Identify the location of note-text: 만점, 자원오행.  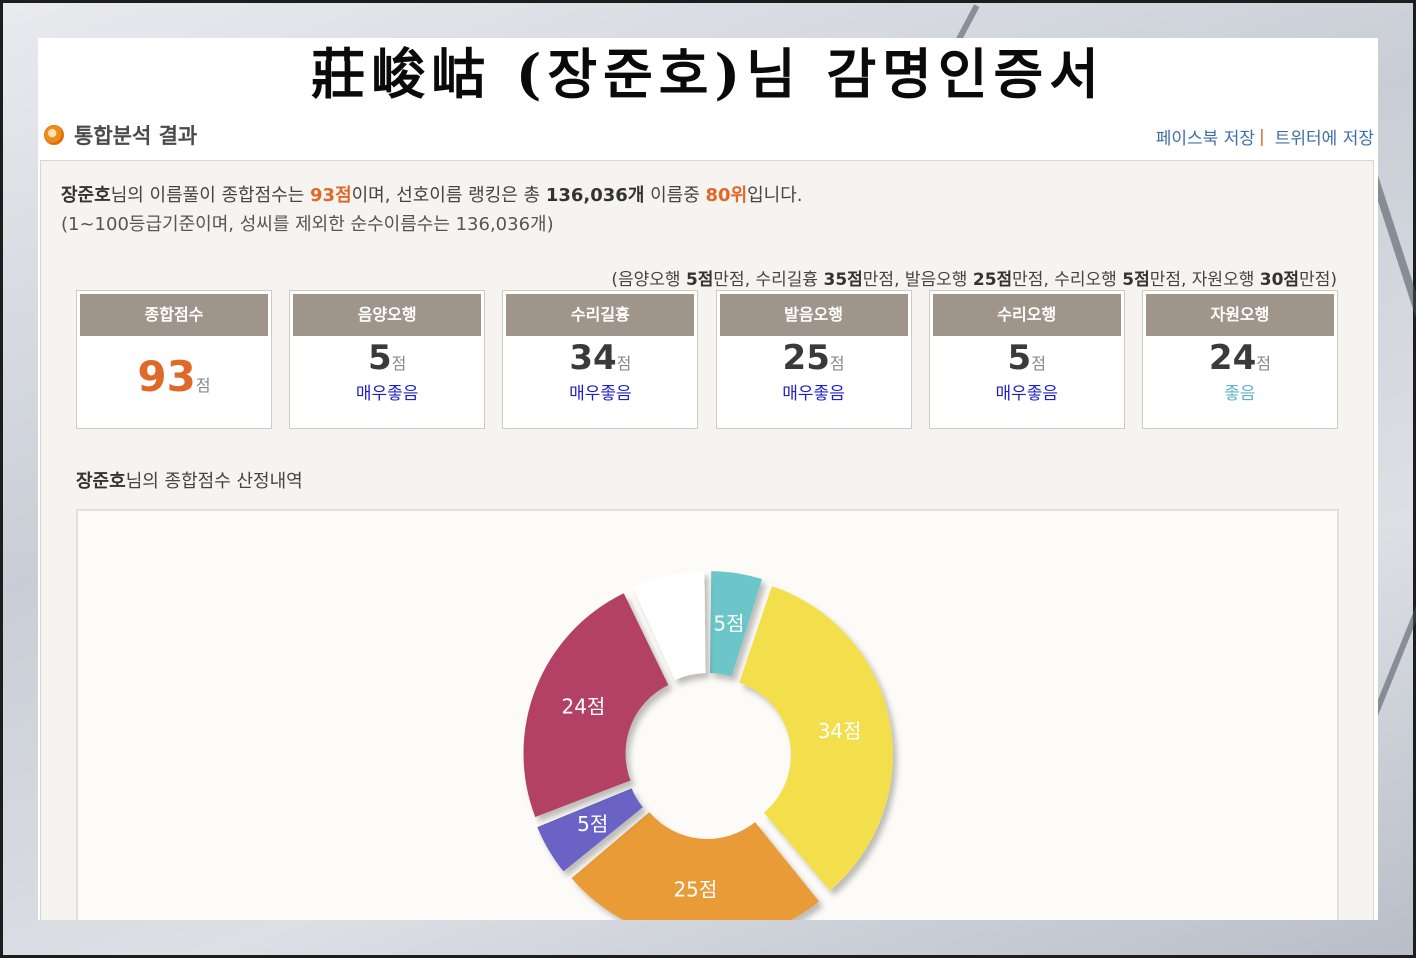
(1204, 280).